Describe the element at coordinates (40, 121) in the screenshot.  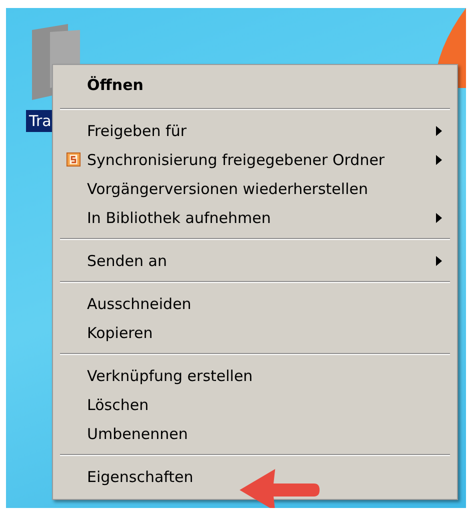
I see `folder-label: Tra` at that location.